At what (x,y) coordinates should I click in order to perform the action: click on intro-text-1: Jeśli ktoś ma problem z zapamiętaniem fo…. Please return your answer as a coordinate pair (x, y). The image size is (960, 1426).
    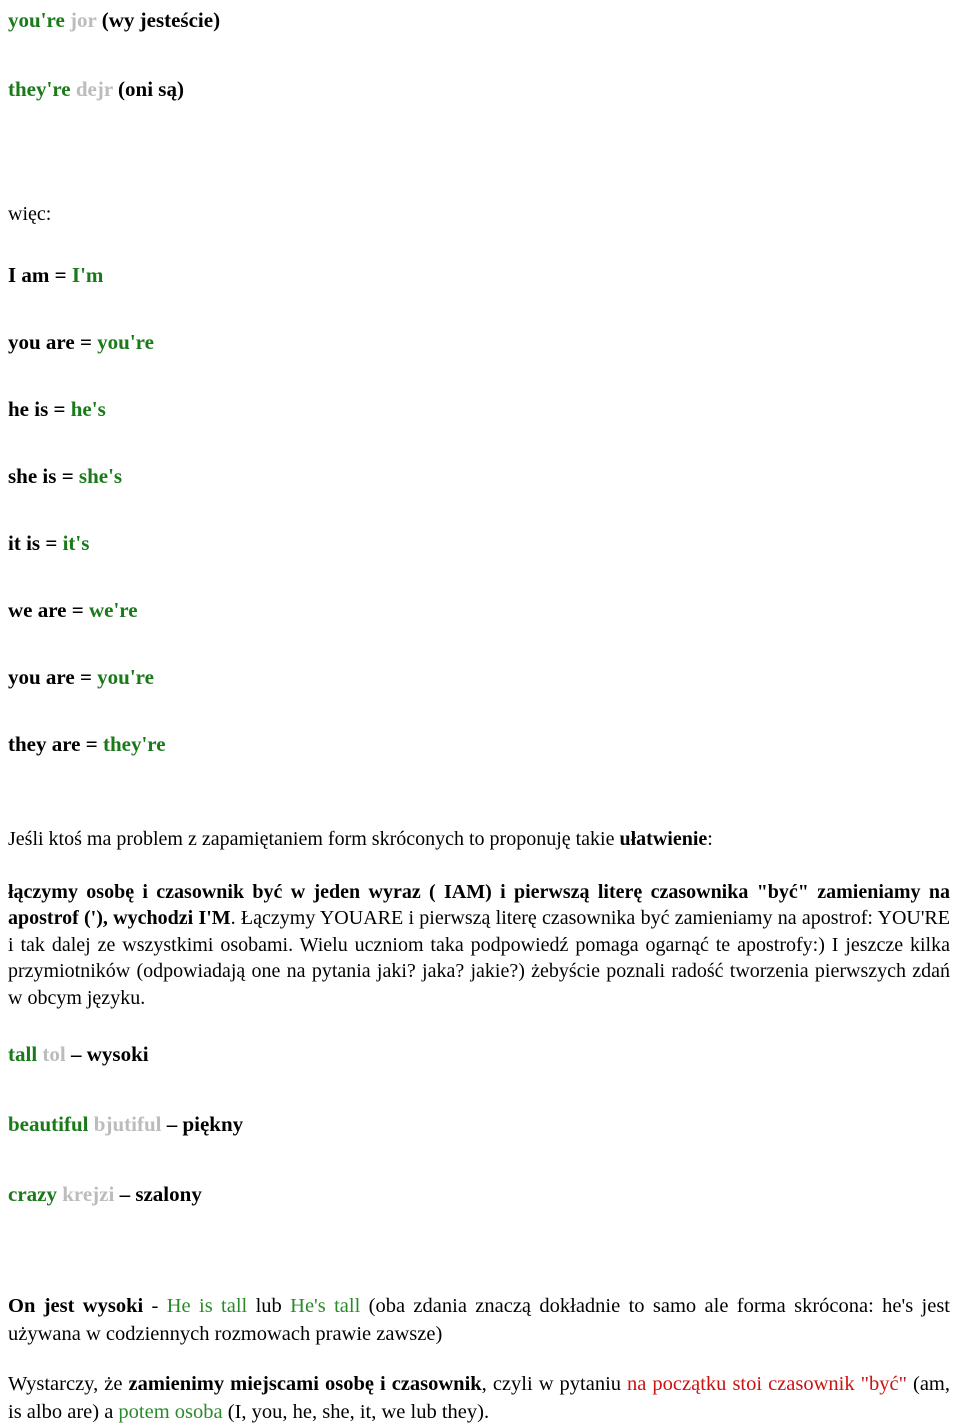
    Looking at the image, I should click on (314, 839).